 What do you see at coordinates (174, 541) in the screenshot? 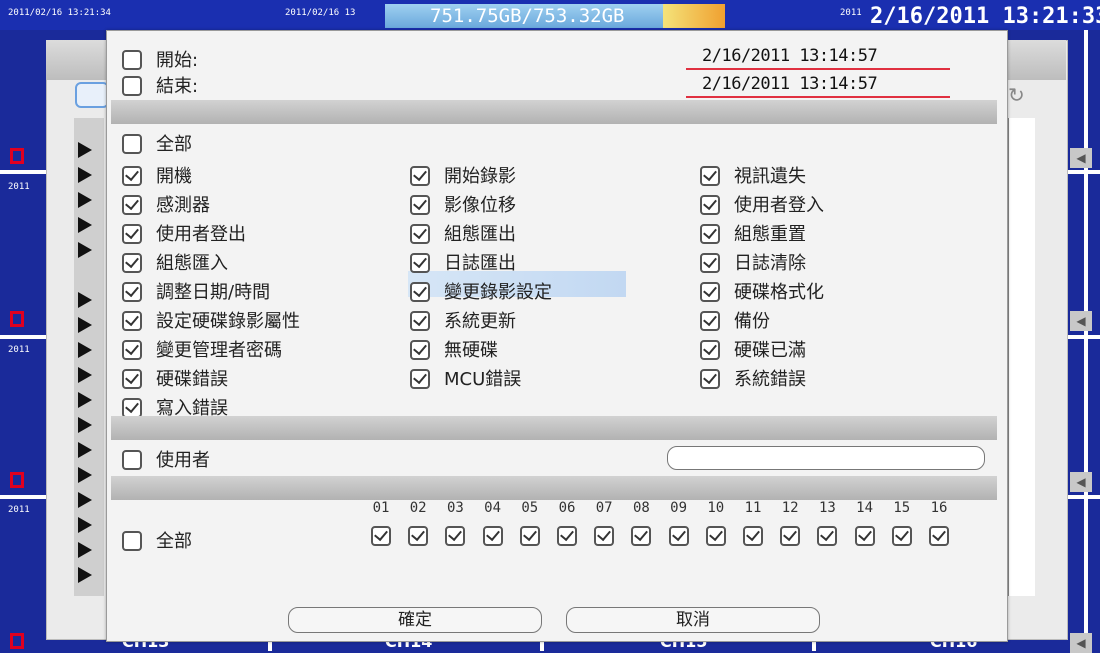
I see `channel-all-label: 全部` at bounding box center [174, 541].